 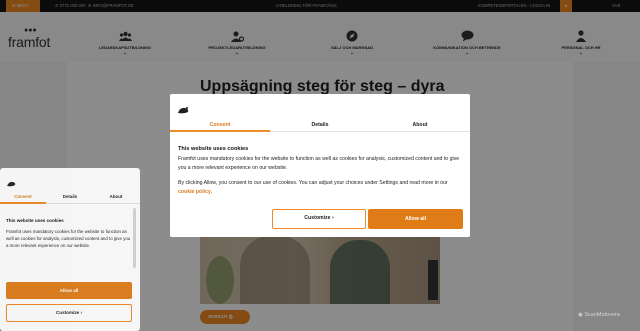 I want to click on cookie-policy-link: cookie policy, so click(x=194, y=192).